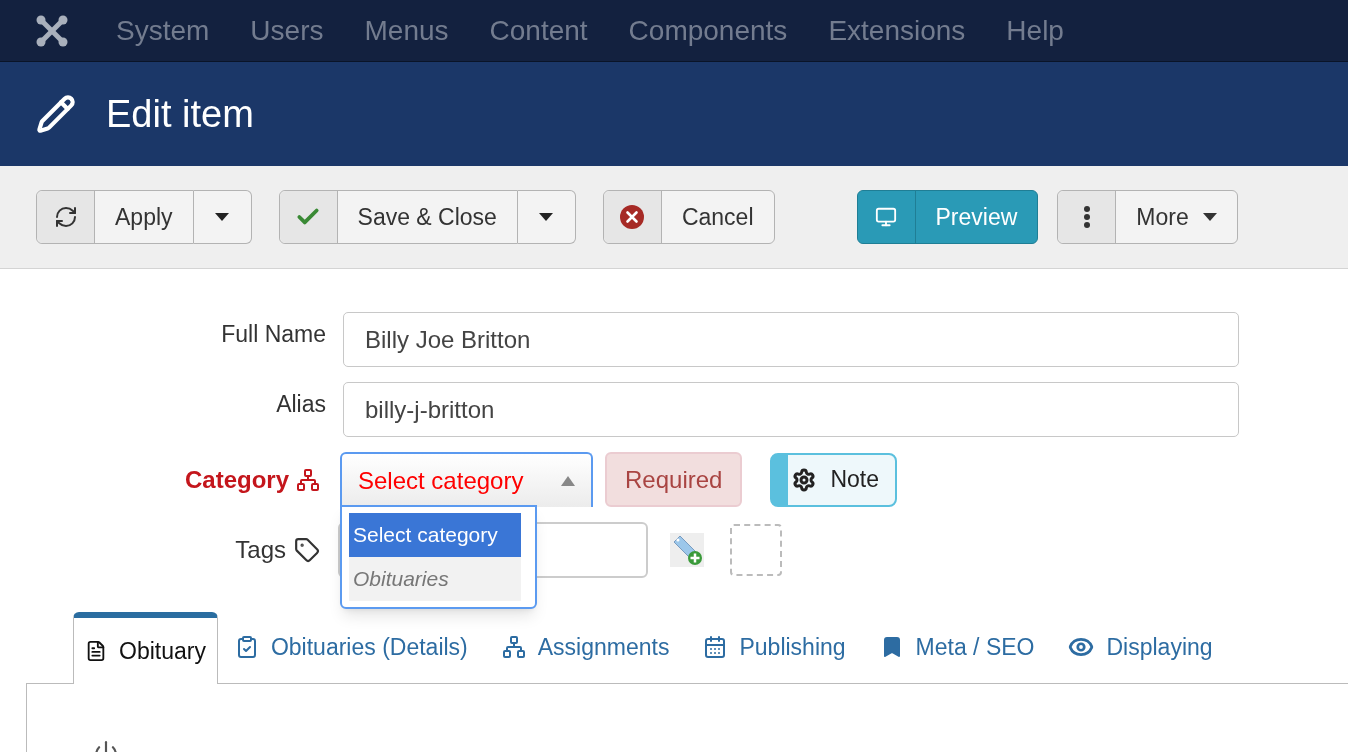 Image resolution: width=1348 pixels, height=752 pixels. What do you see at coordinates (236, 479) in the screenshot?
I see `field-label: Category` at bounding box center [236, 479].